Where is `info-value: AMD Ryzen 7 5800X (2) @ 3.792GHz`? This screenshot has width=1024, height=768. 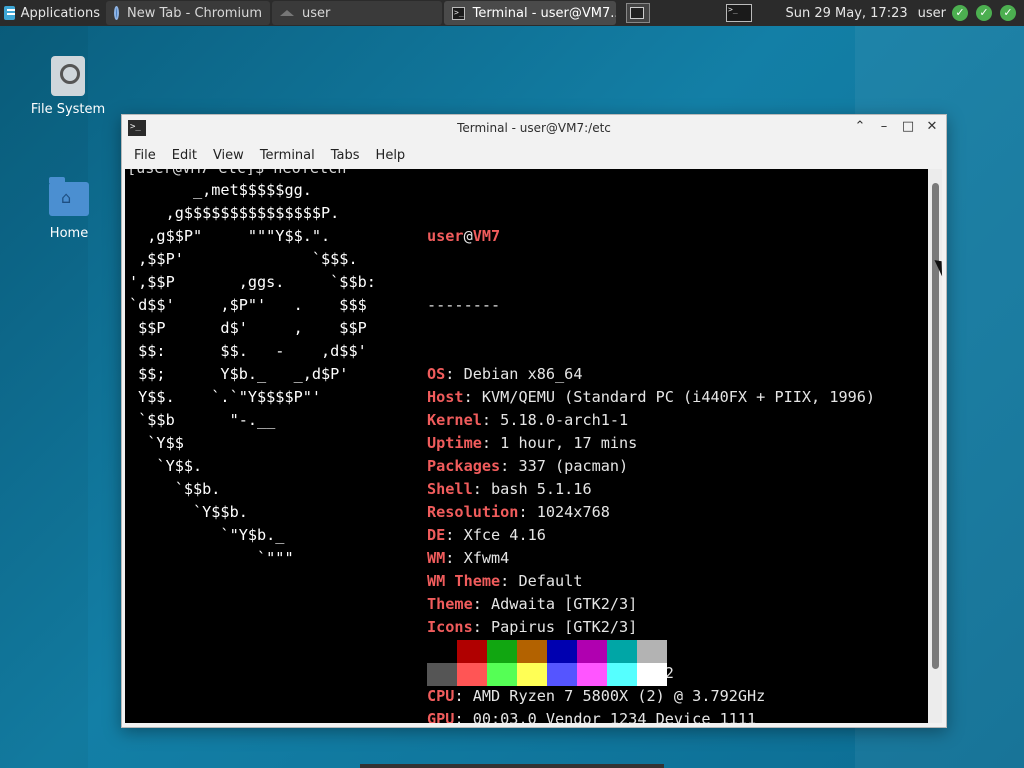
info-value: AMD Ryzen 7 5800X (2) @ 3.792GHz is located at coordinates (619, 696).